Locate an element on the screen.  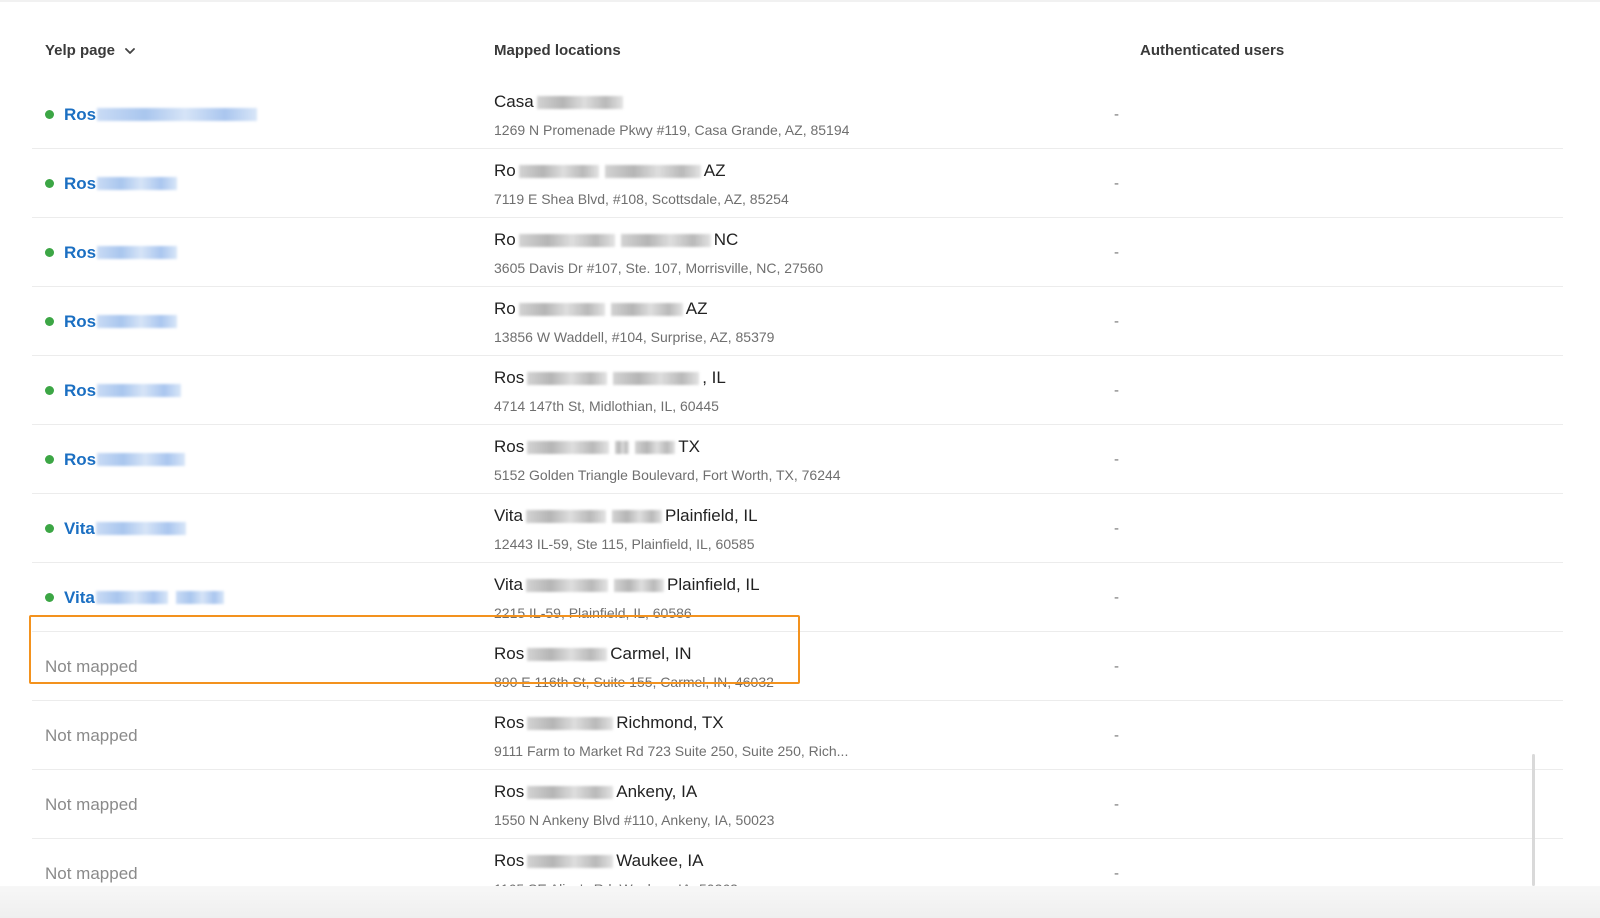
bottom-edge is located at coordinates (800, 902).